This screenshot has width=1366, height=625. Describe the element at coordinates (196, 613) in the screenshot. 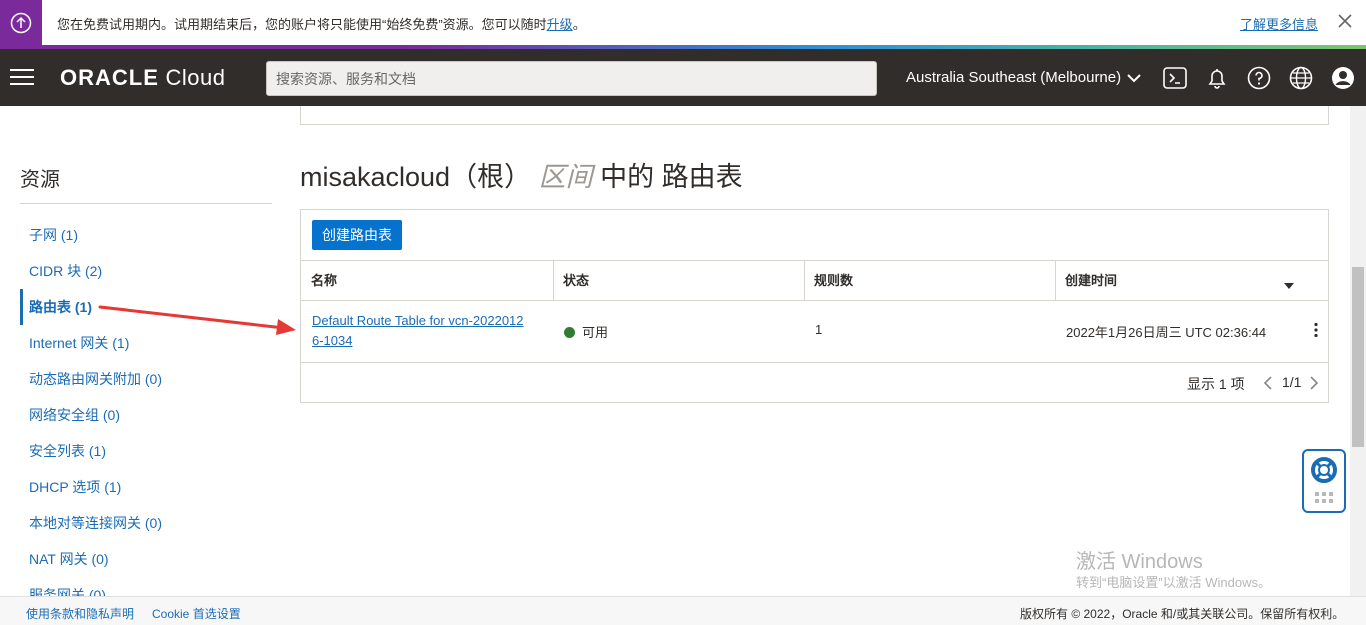

I see `cookie-preferences-link: Cookie 首选设置` at that location.